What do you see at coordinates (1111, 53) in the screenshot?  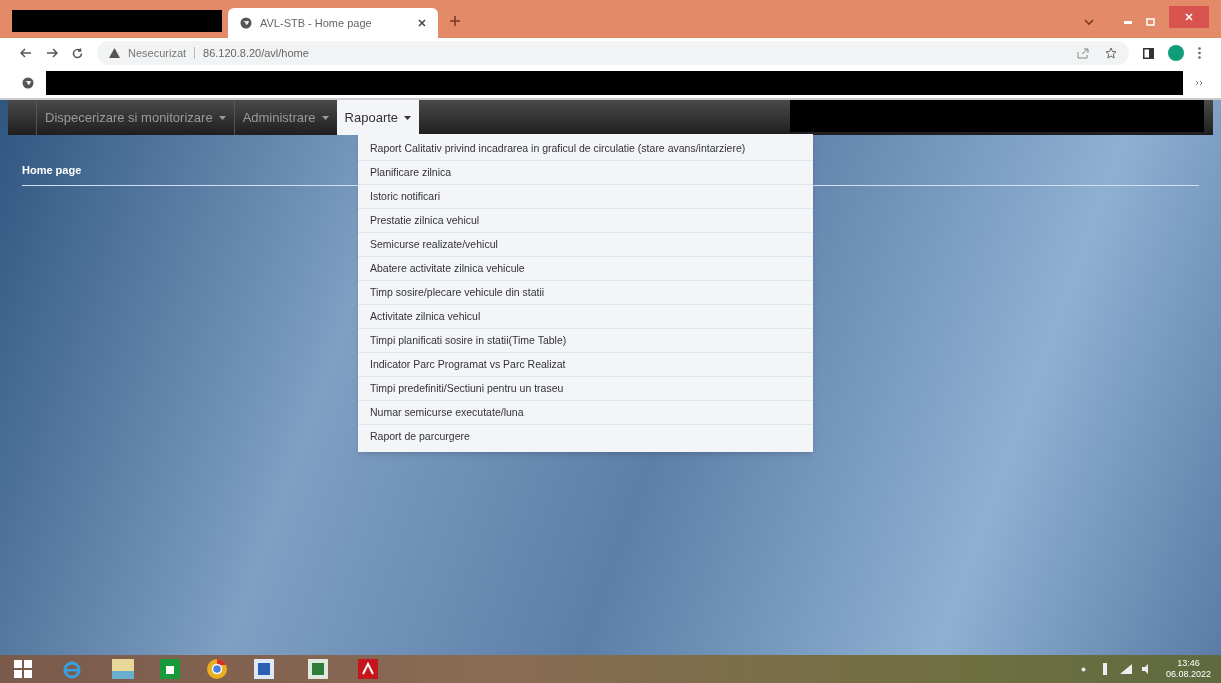 I see `star-icon` at bounding box center [1111, 53].